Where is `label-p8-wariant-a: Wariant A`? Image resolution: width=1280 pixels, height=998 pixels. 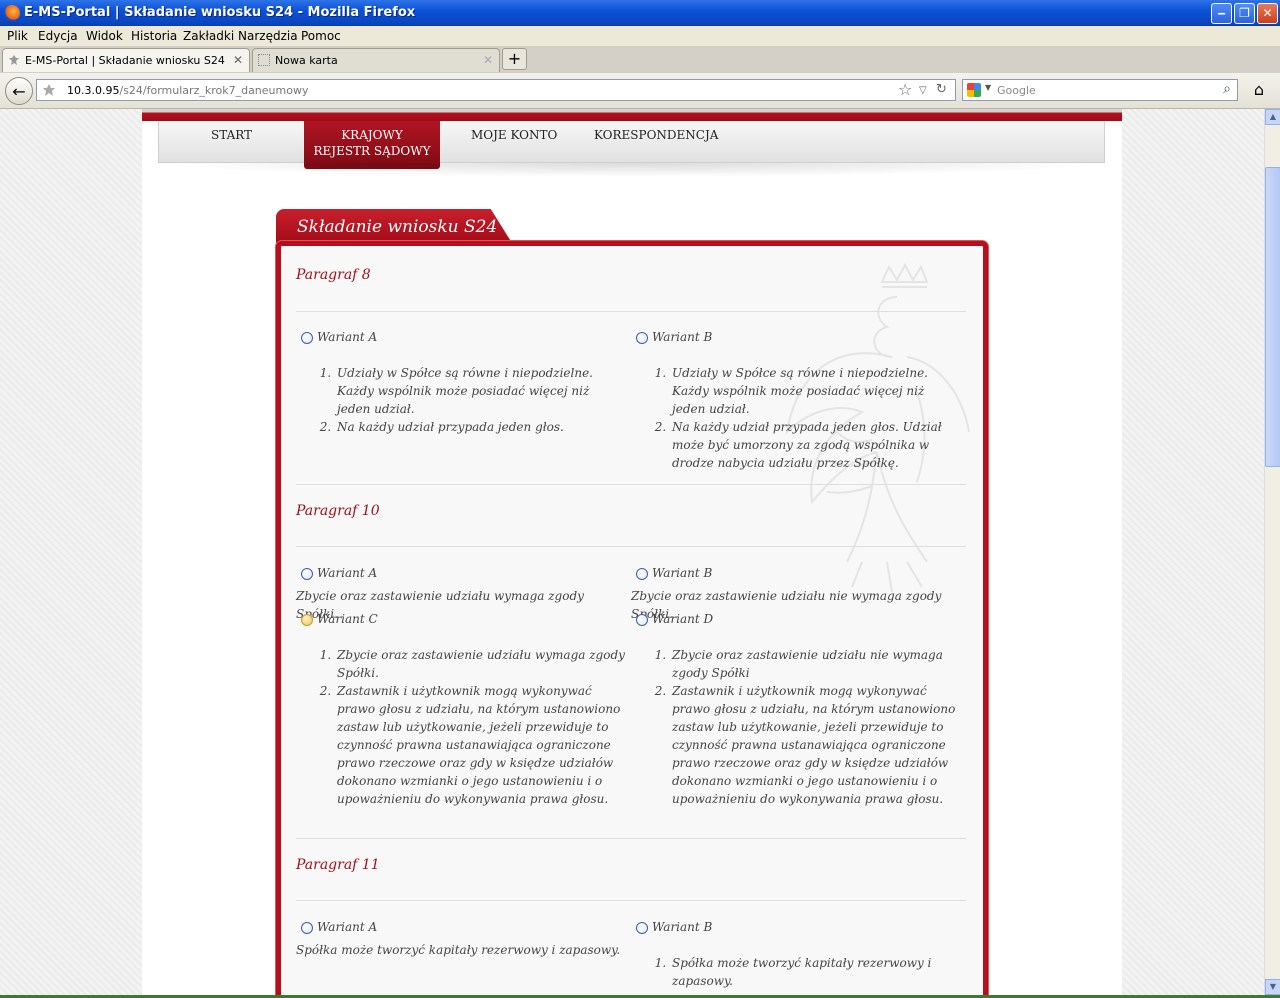 label-p8-wariant-a: Wariant A is located at coordinates (347, 337).